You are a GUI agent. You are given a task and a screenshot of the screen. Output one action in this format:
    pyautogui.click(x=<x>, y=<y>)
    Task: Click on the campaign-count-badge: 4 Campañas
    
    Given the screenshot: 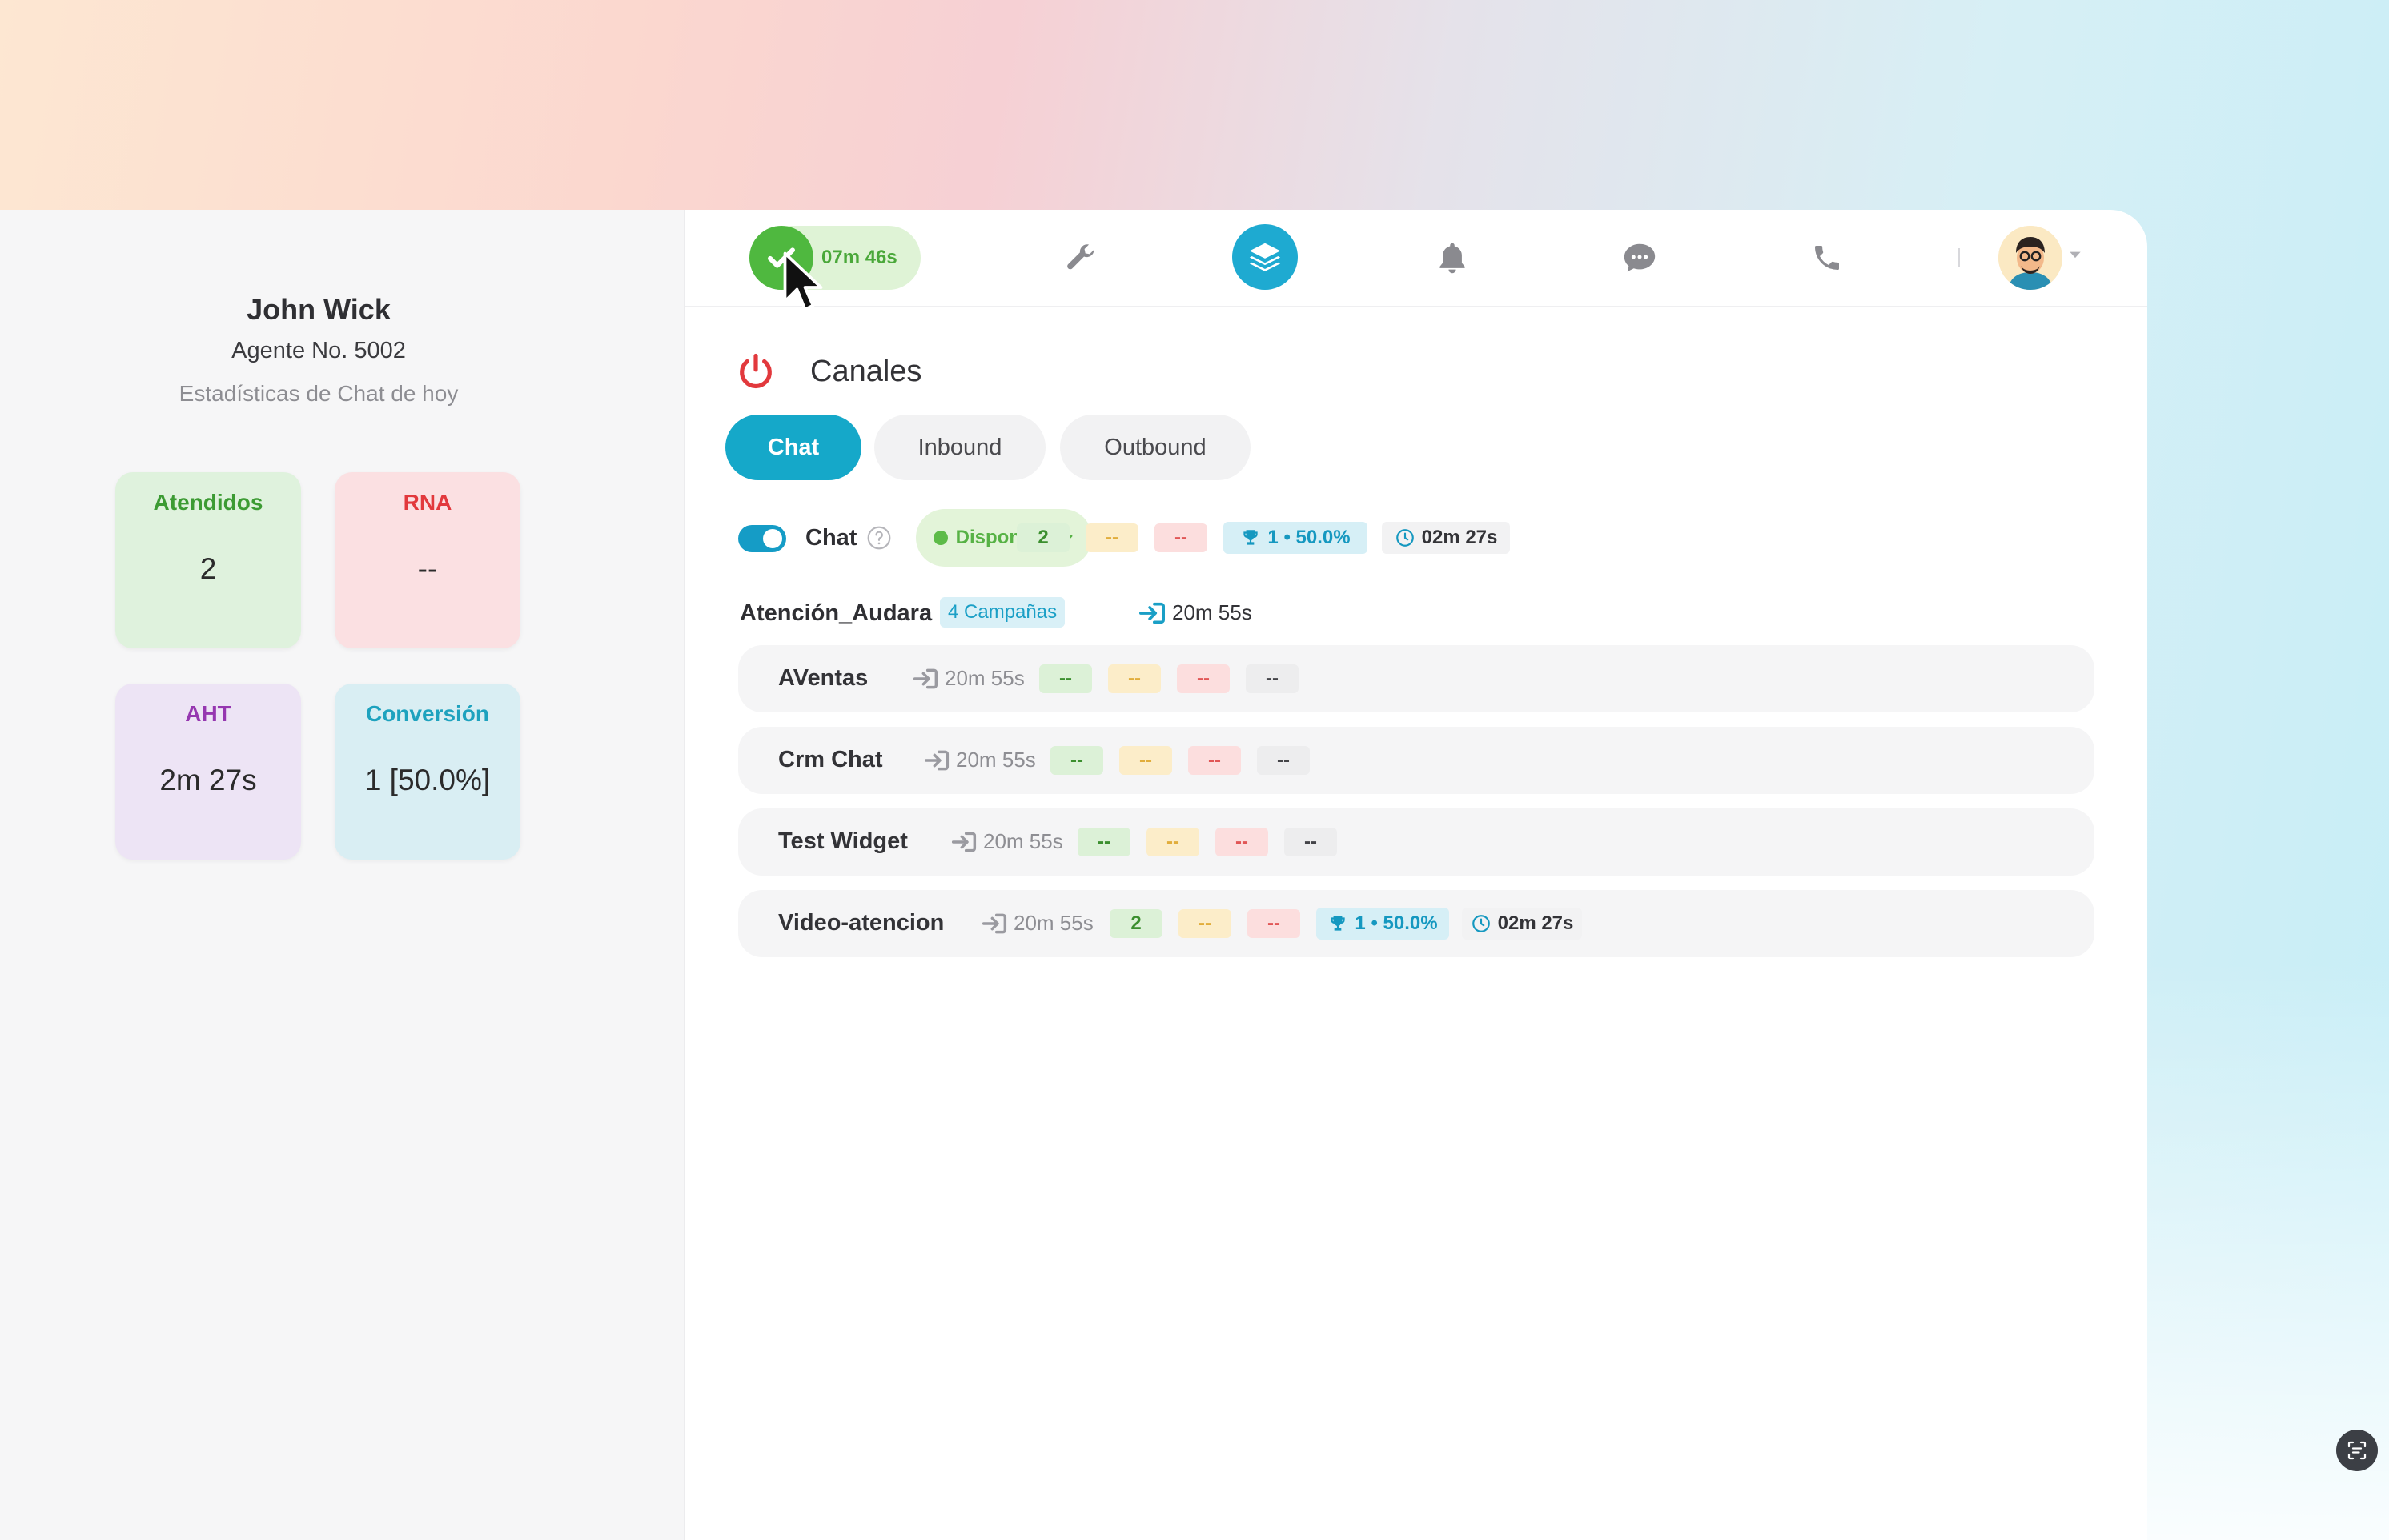 What is the action you would take?
    pyautogui.click(x=1003, y=612)
    